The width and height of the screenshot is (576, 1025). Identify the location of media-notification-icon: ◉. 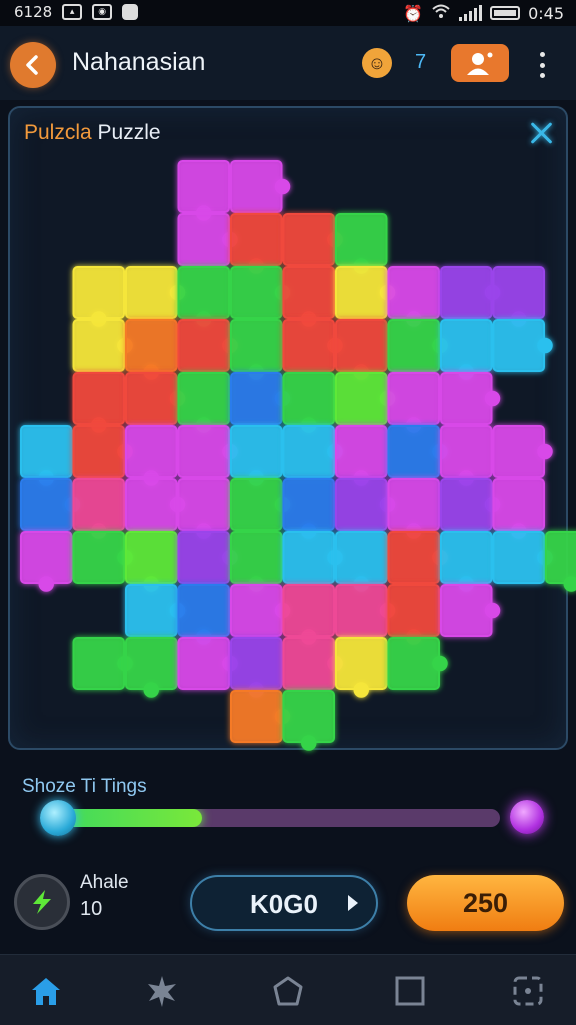
(102, 12).